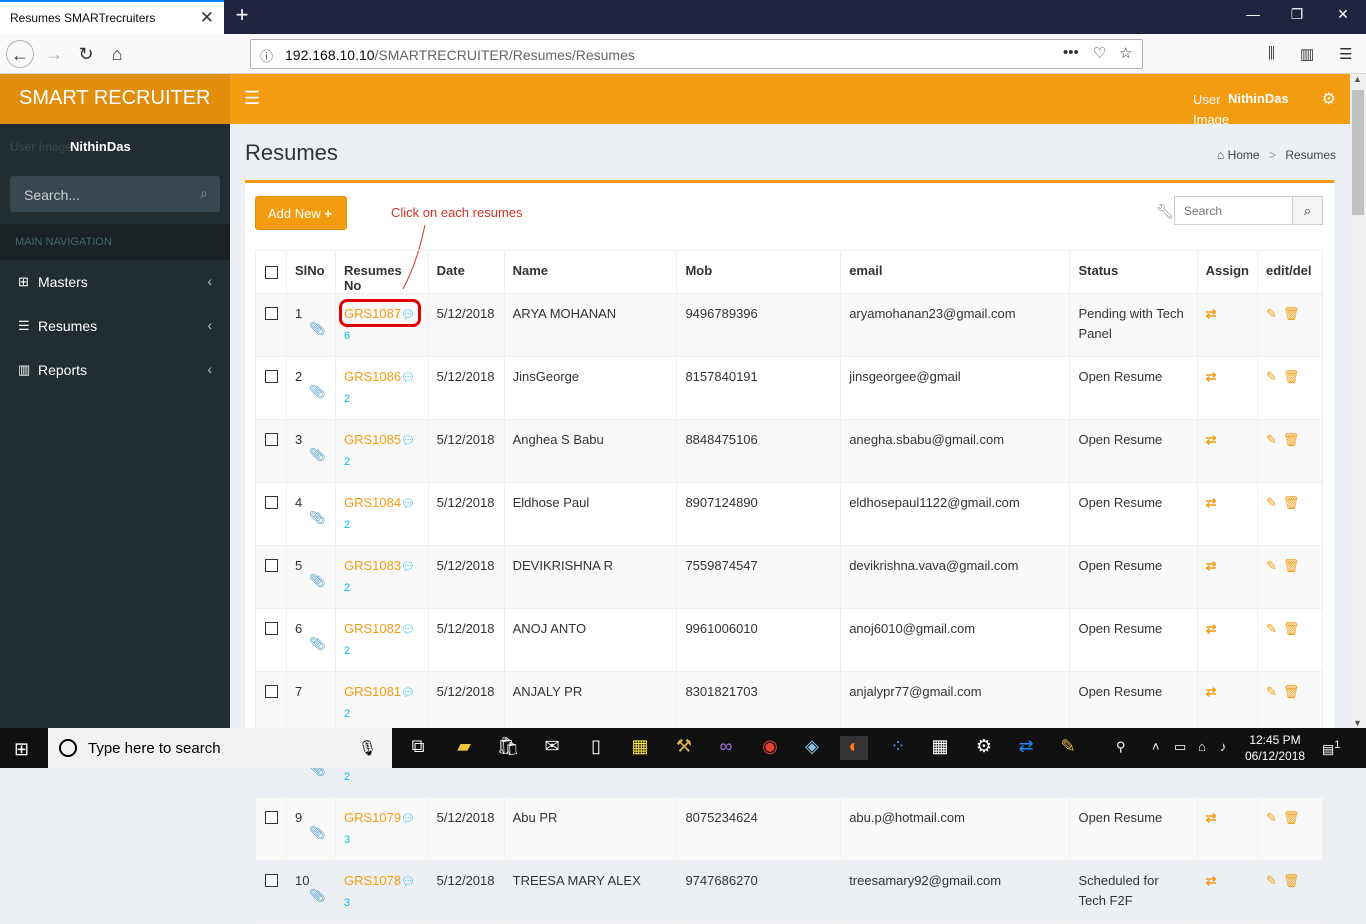  I want to click on app-logo: SMART RECRUITER, so click(115, 99).